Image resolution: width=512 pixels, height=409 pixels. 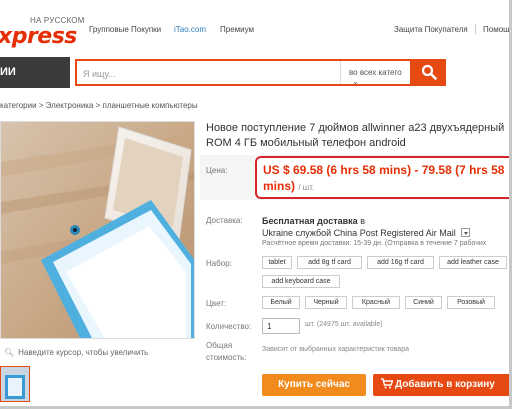 I want to click on total-label-line1: Общая, so click(x=219, y=345).